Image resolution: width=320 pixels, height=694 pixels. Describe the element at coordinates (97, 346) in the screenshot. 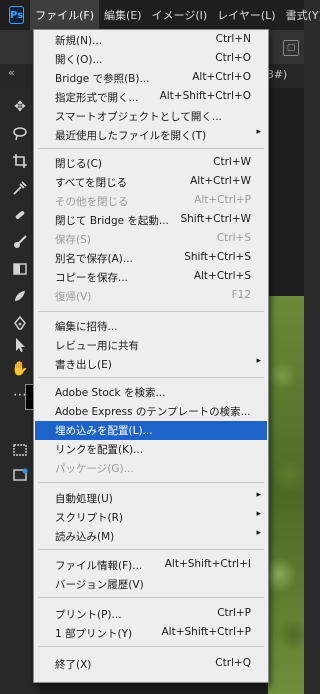

I see `menu-item-label: レビュー用に共有` at that location.